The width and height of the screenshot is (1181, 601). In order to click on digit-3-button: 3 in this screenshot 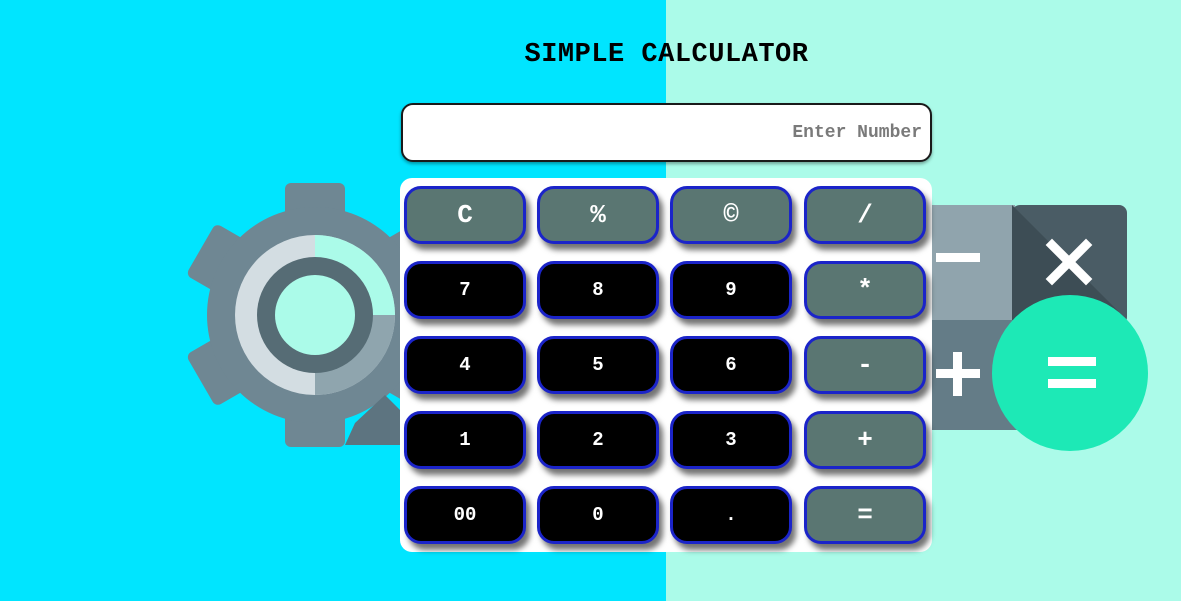, I will do `click(731, 440)`.